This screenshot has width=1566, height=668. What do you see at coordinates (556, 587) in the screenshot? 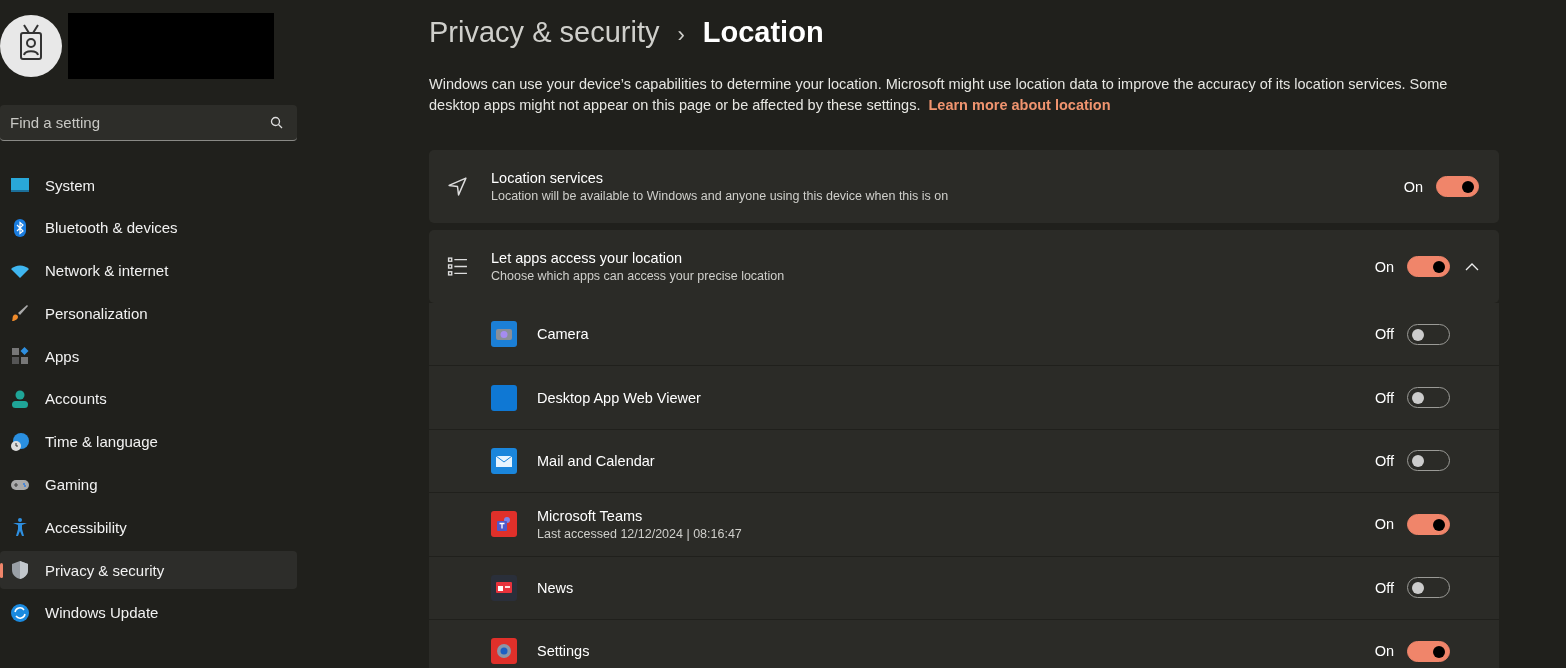
I see `app-name: News` at bounding box center [556, 587].